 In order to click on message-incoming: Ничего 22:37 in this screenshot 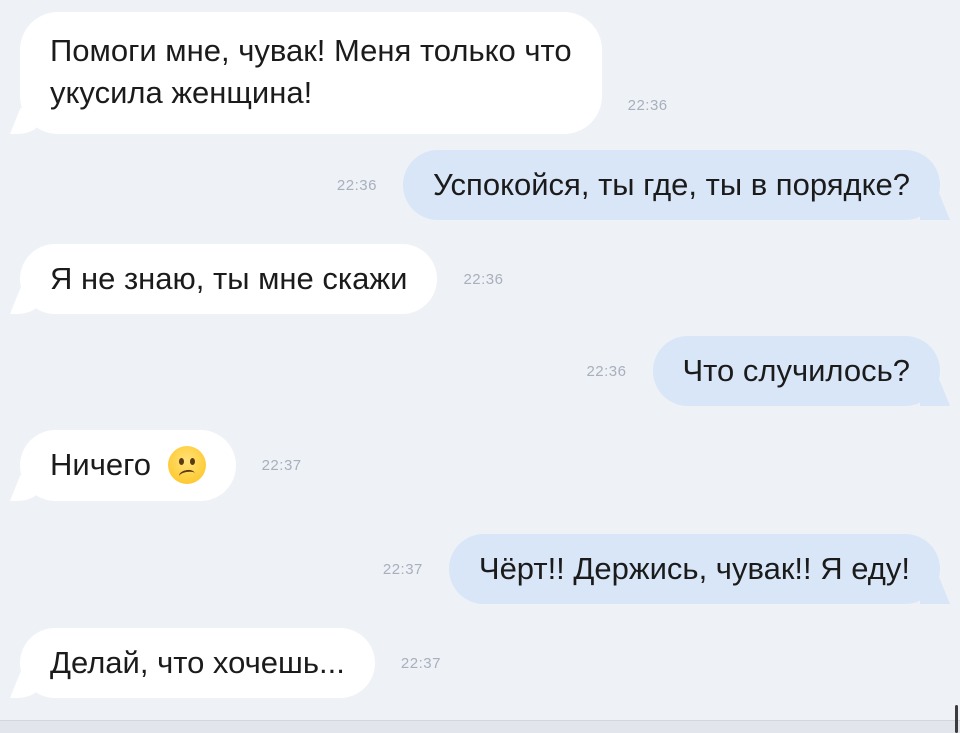, I will do `click(161, 465)`.